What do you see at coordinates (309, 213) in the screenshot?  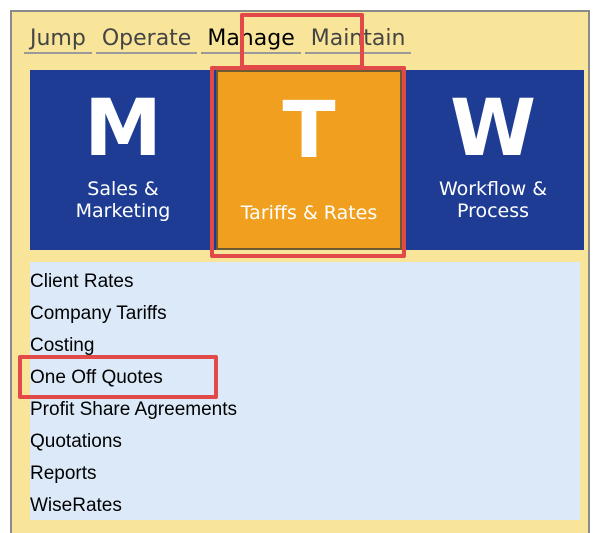 I see `tile-caption-tariffs: Tariffs & Rates` at bounding box center [309, 213].